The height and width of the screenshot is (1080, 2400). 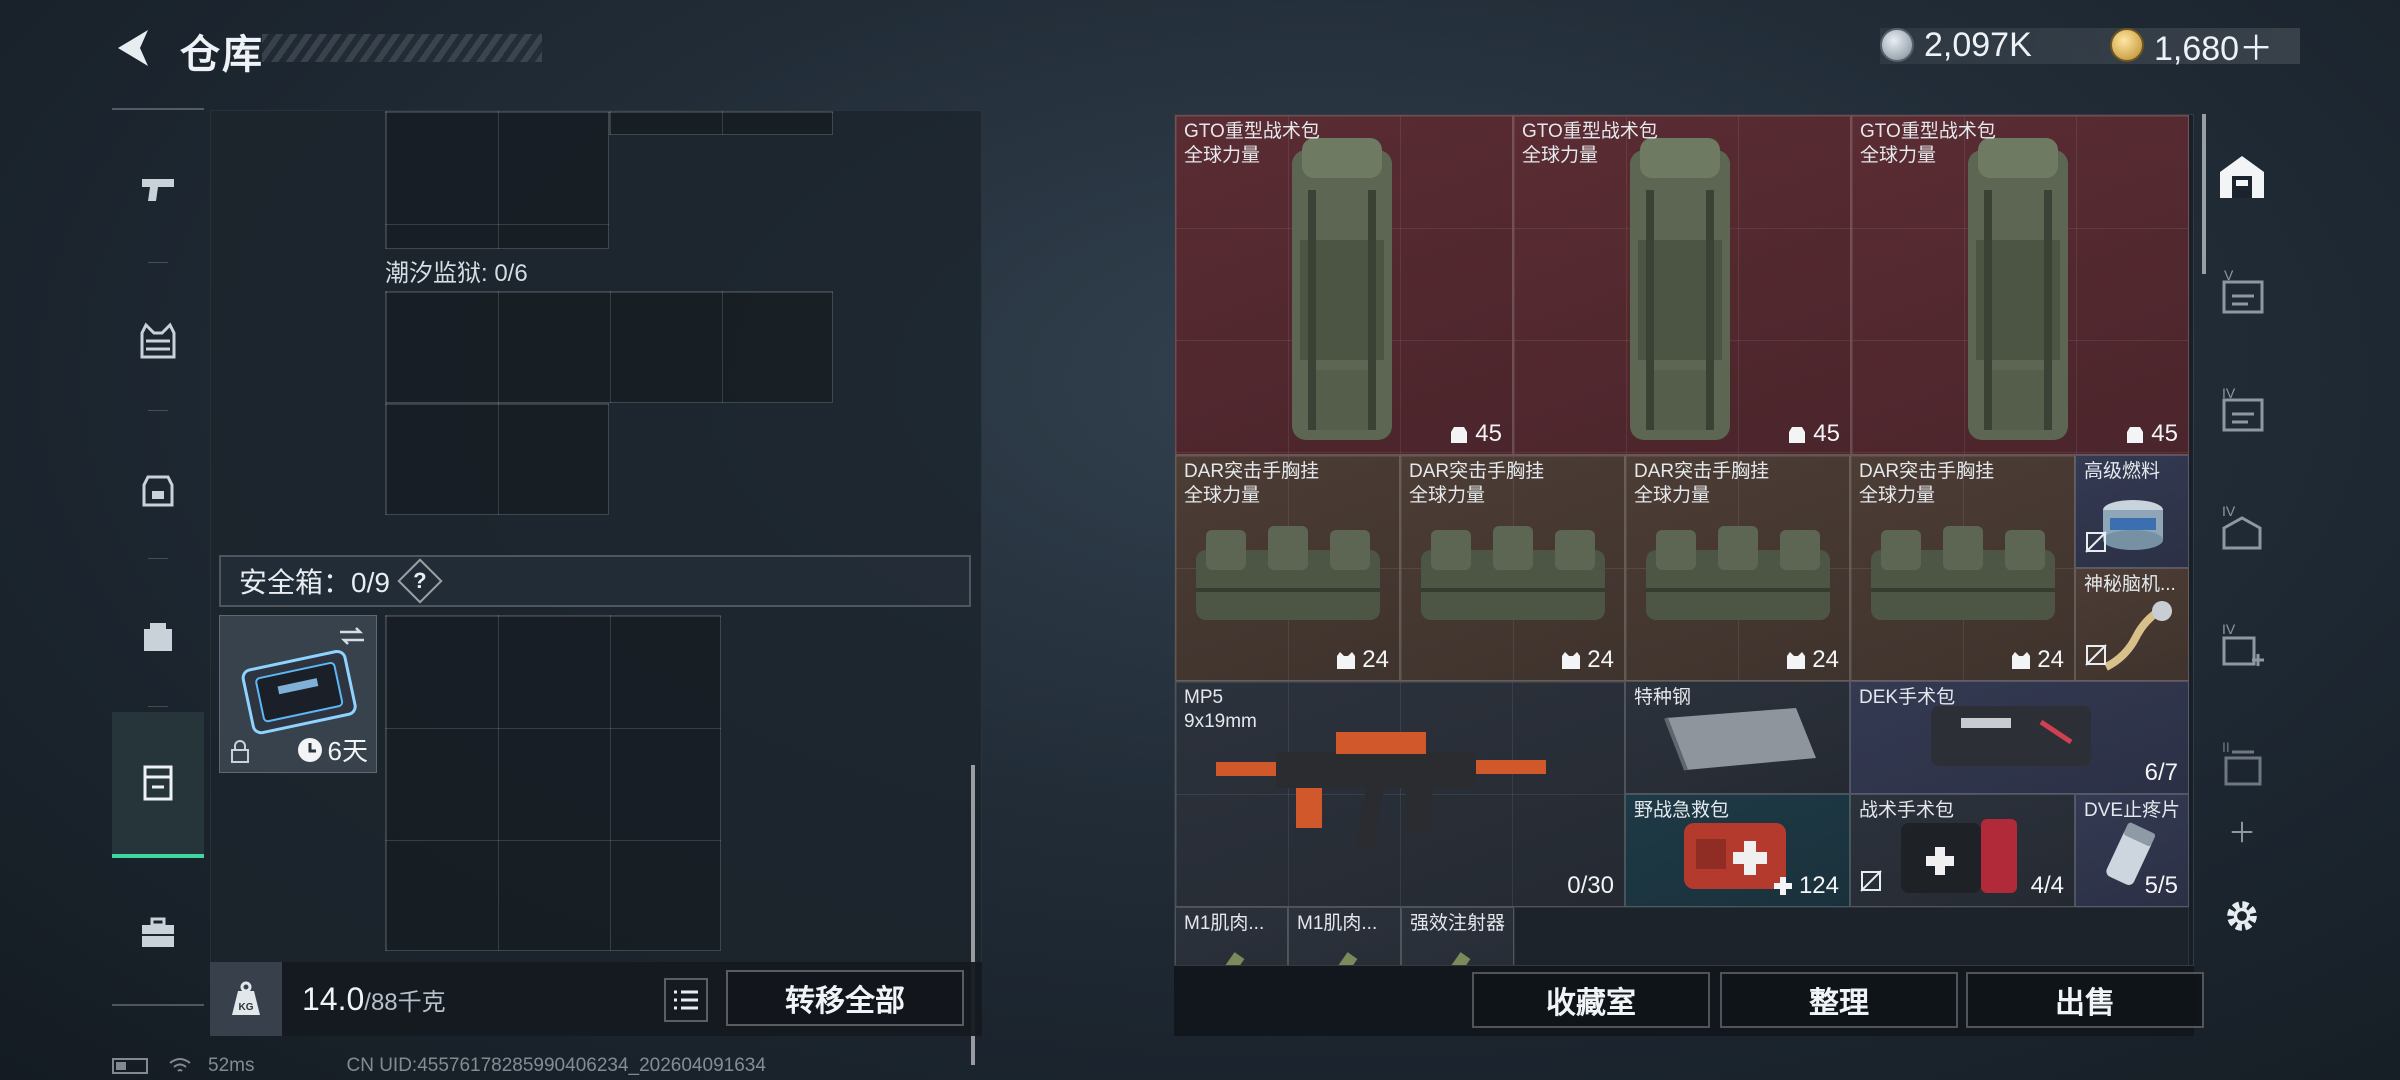 I want to click on inventory-empty-area, so click(x=1851, y=936).